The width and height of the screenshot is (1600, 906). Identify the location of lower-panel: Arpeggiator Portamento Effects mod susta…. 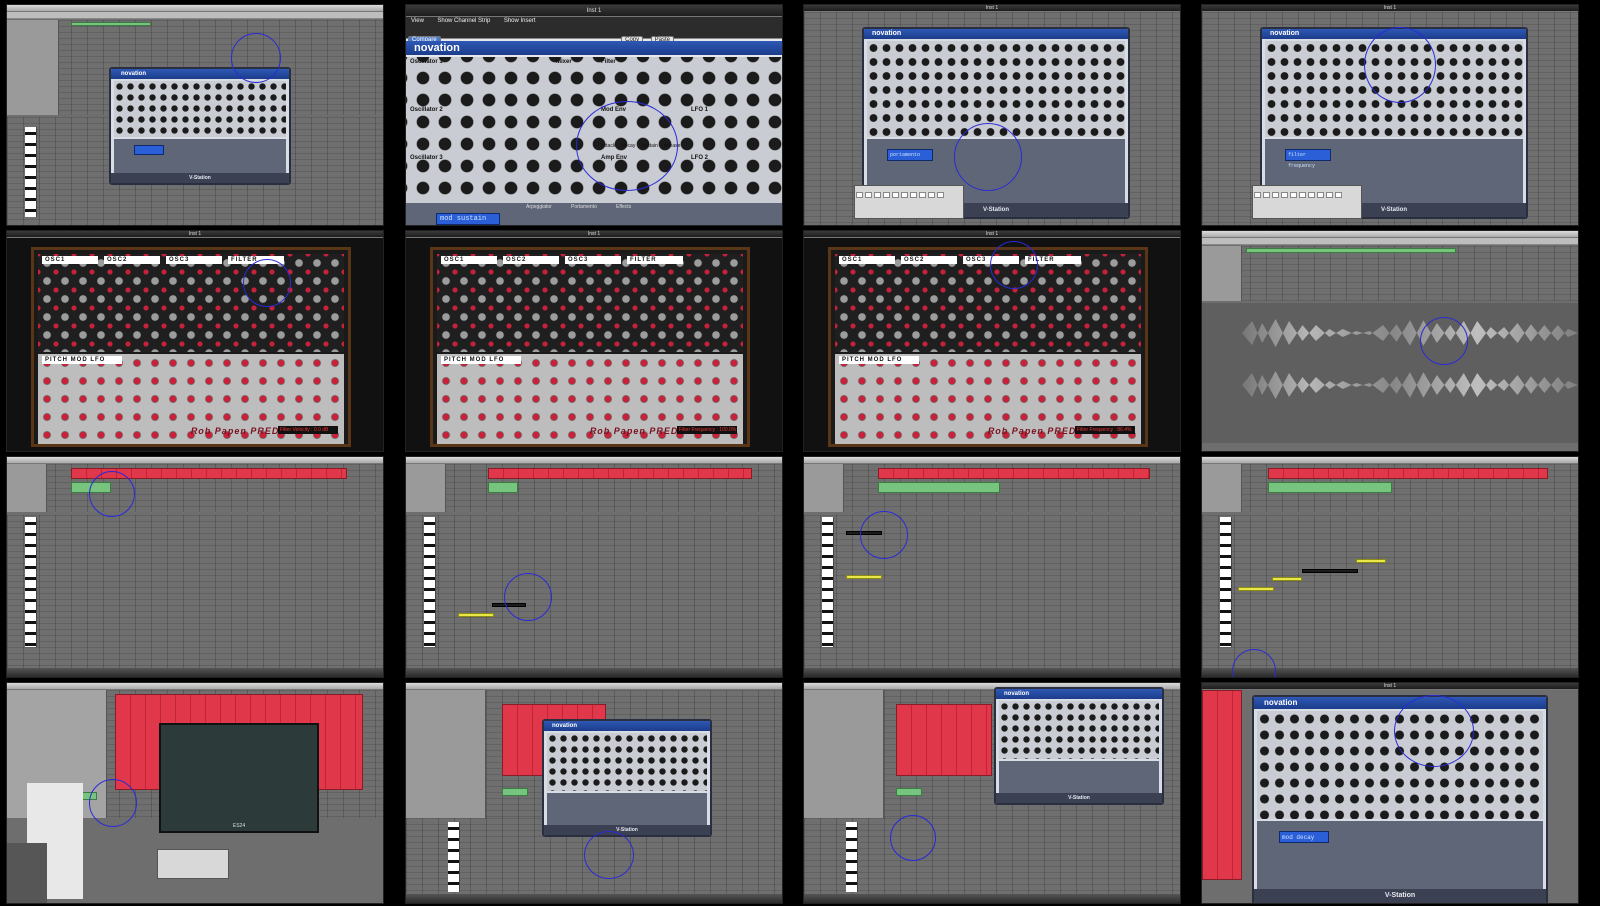
(594, 214).